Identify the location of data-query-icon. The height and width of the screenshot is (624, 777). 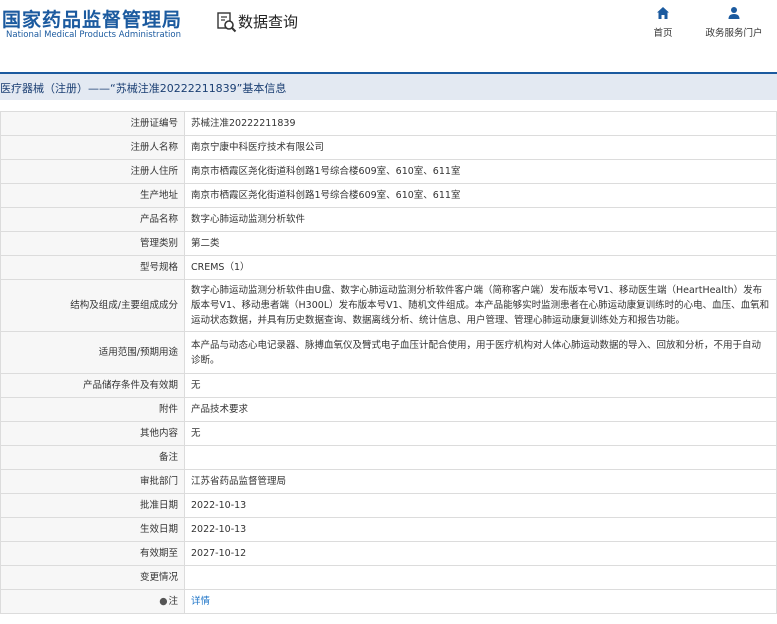
(227, 22).